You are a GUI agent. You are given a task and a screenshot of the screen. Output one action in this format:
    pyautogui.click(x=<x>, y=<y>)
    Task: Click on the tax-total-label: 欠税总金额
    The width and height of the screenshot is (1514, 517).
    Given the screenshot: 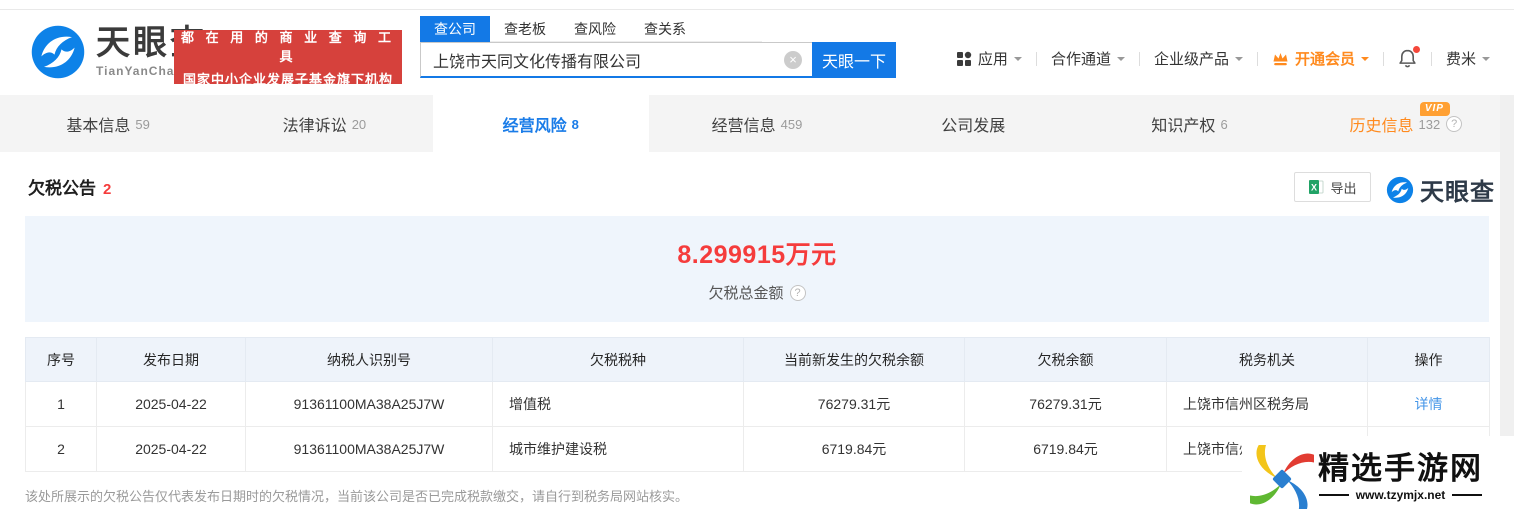 What is the action you would take?
    pyautogui.click(x=746, y=293)
    